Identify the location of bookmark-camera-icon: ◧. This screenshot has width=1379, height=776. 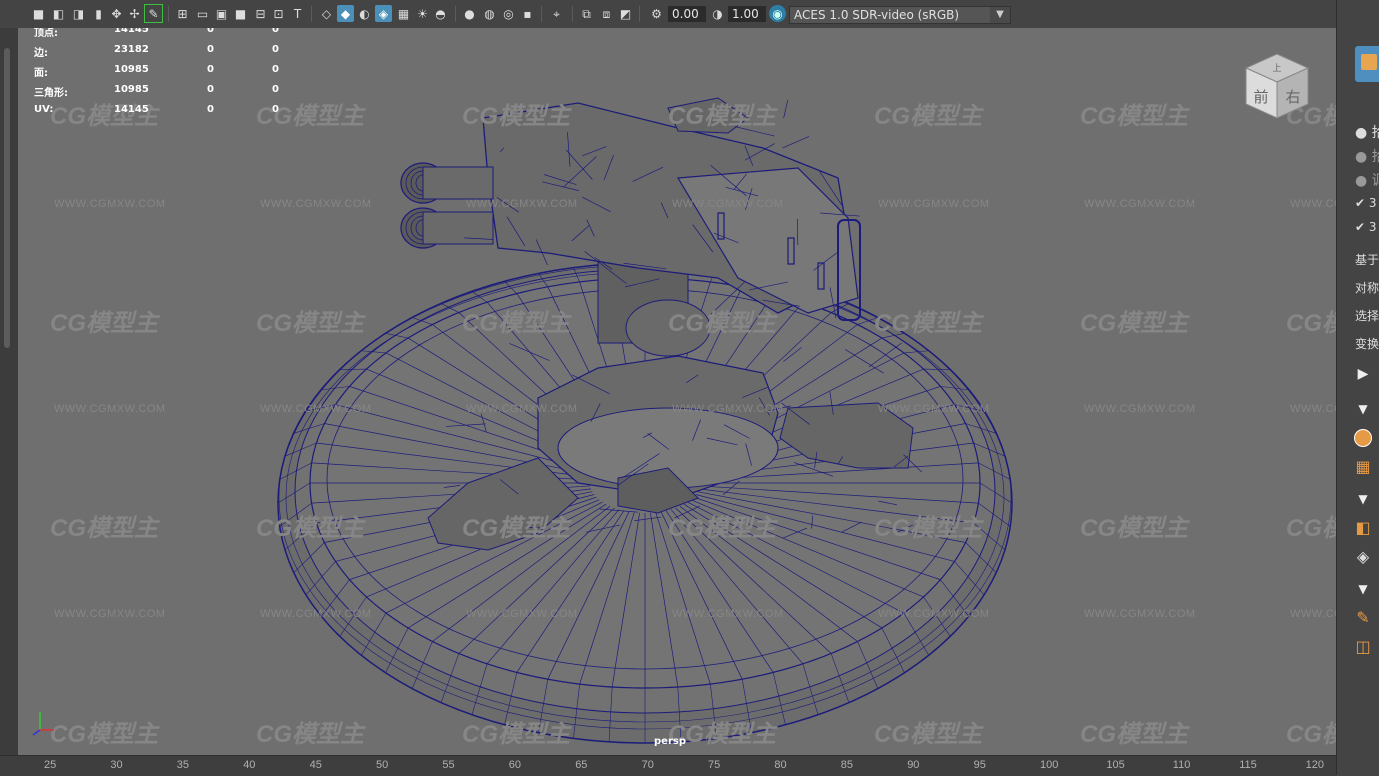
(58, 13).